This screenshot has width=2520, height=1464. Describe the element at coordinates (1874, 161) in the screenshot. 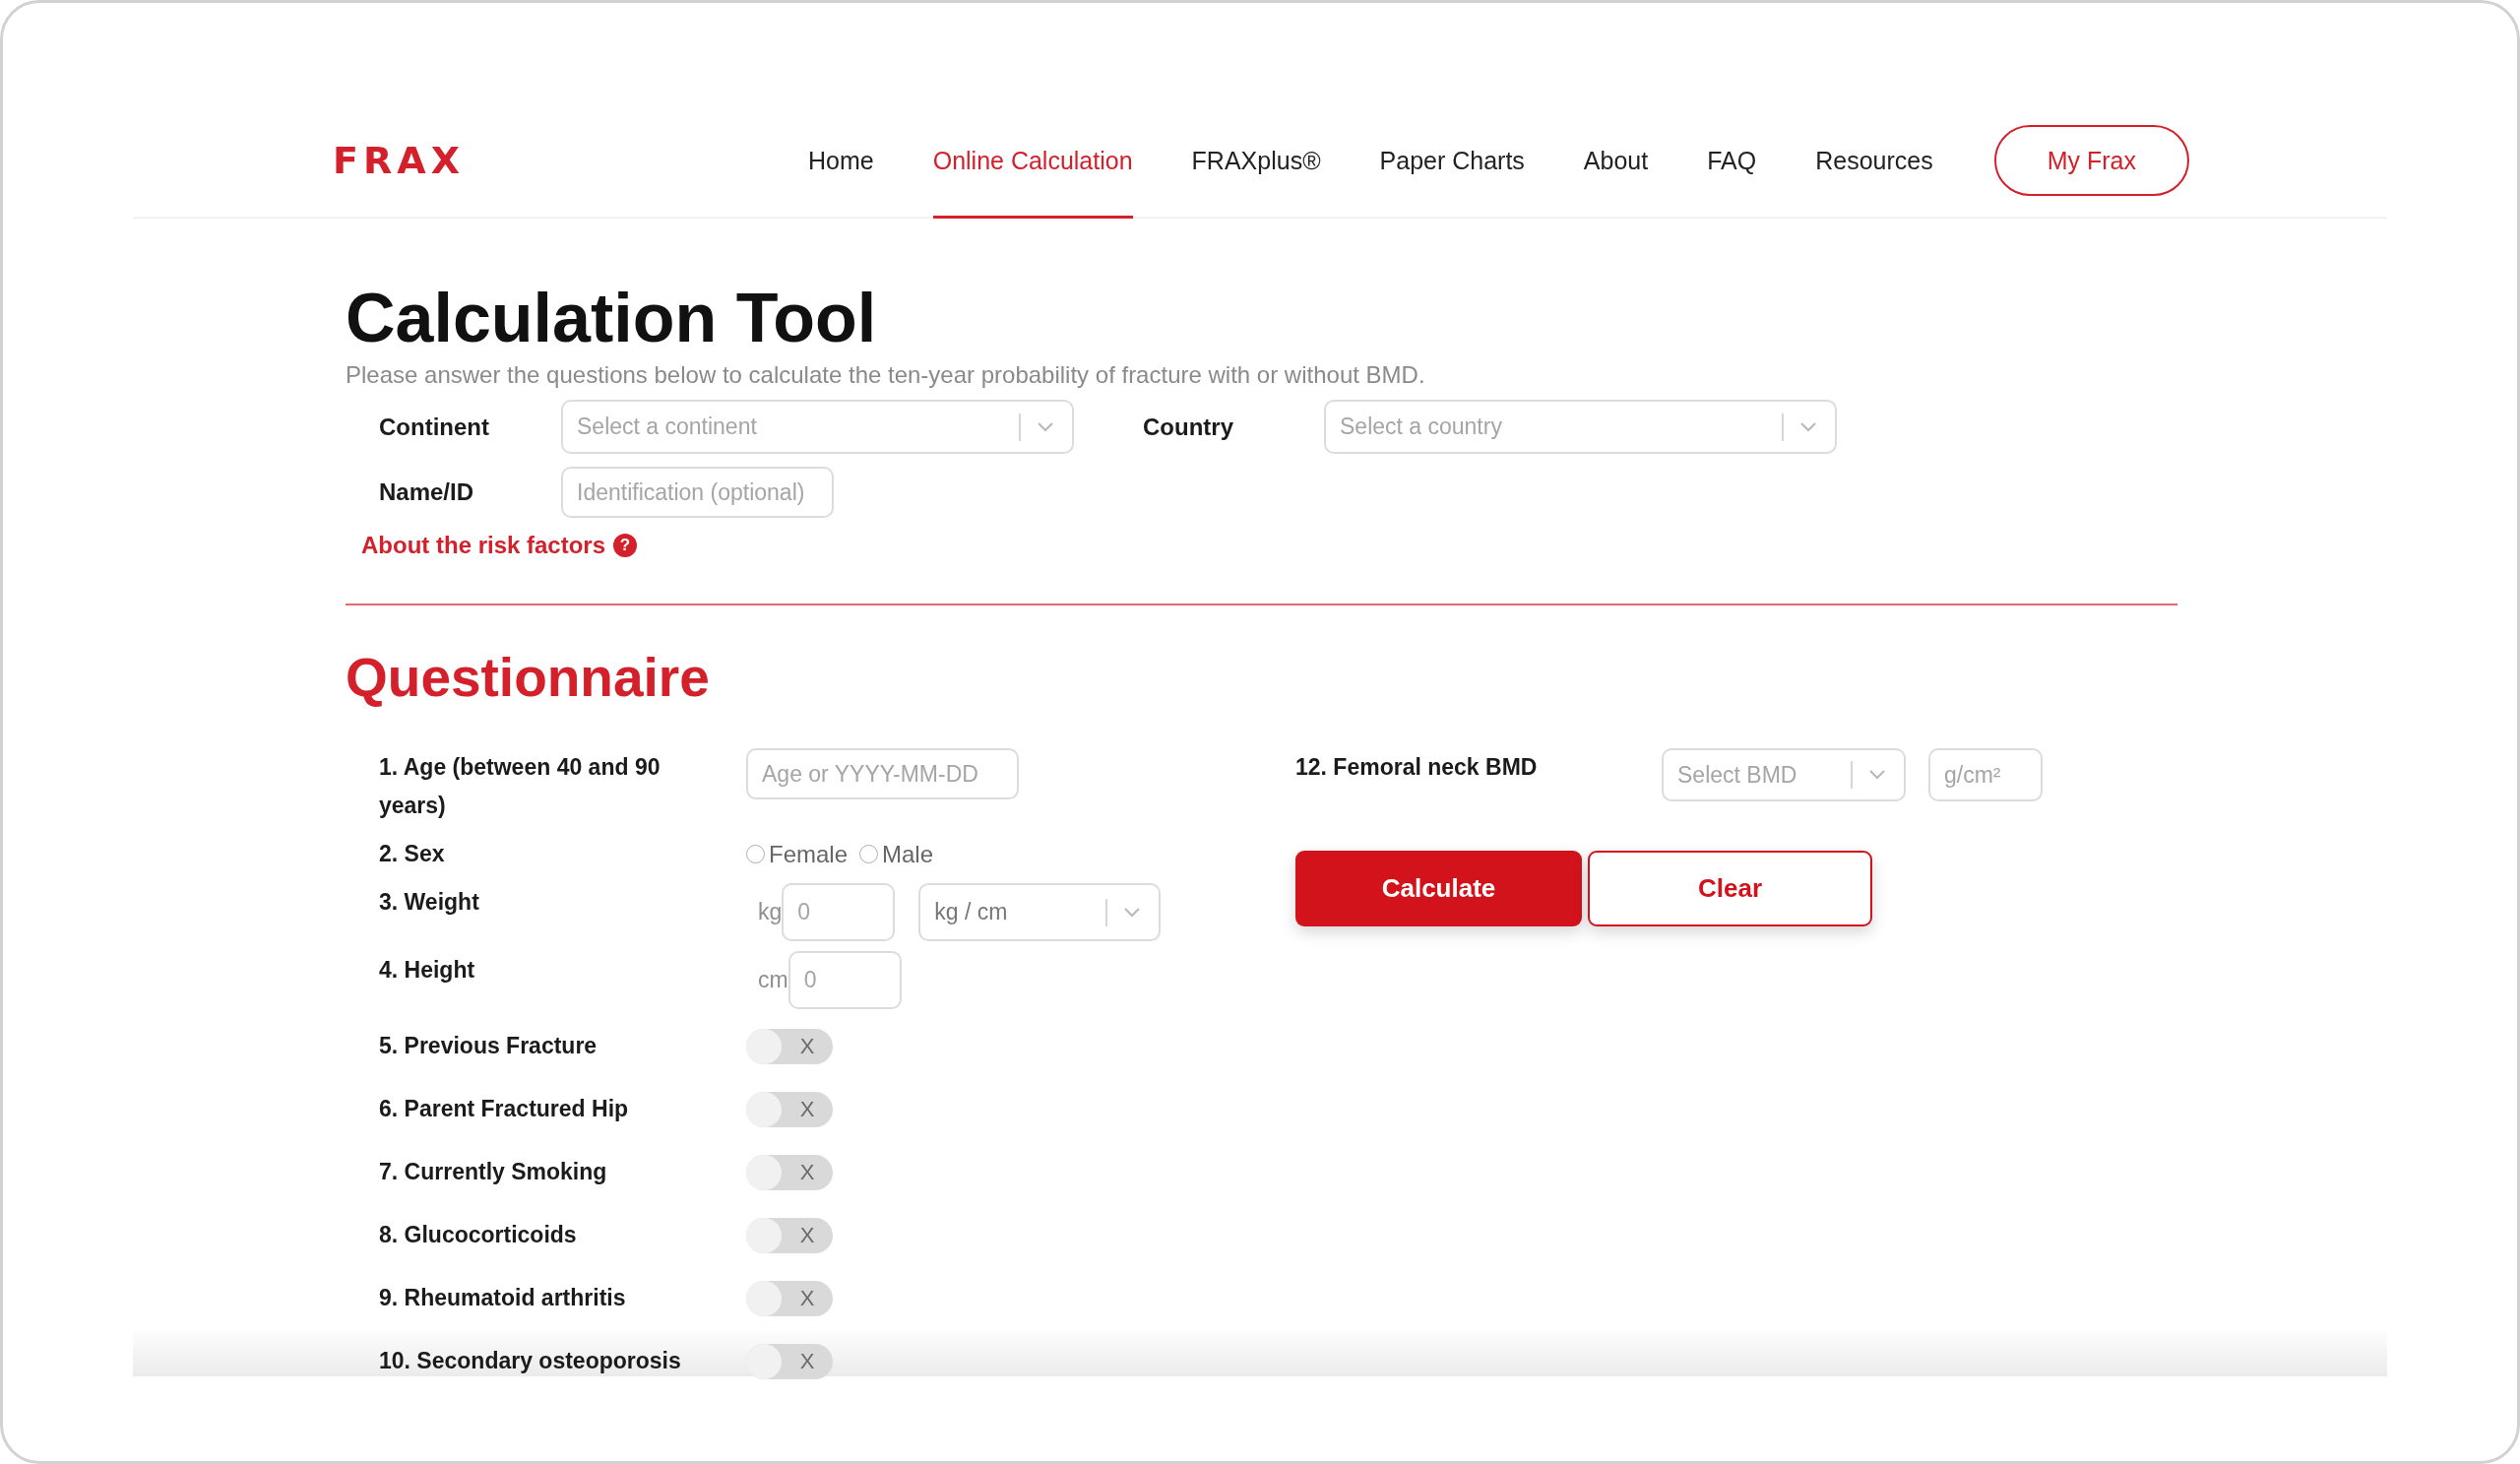

I see `nav-link: Resources` at that location.